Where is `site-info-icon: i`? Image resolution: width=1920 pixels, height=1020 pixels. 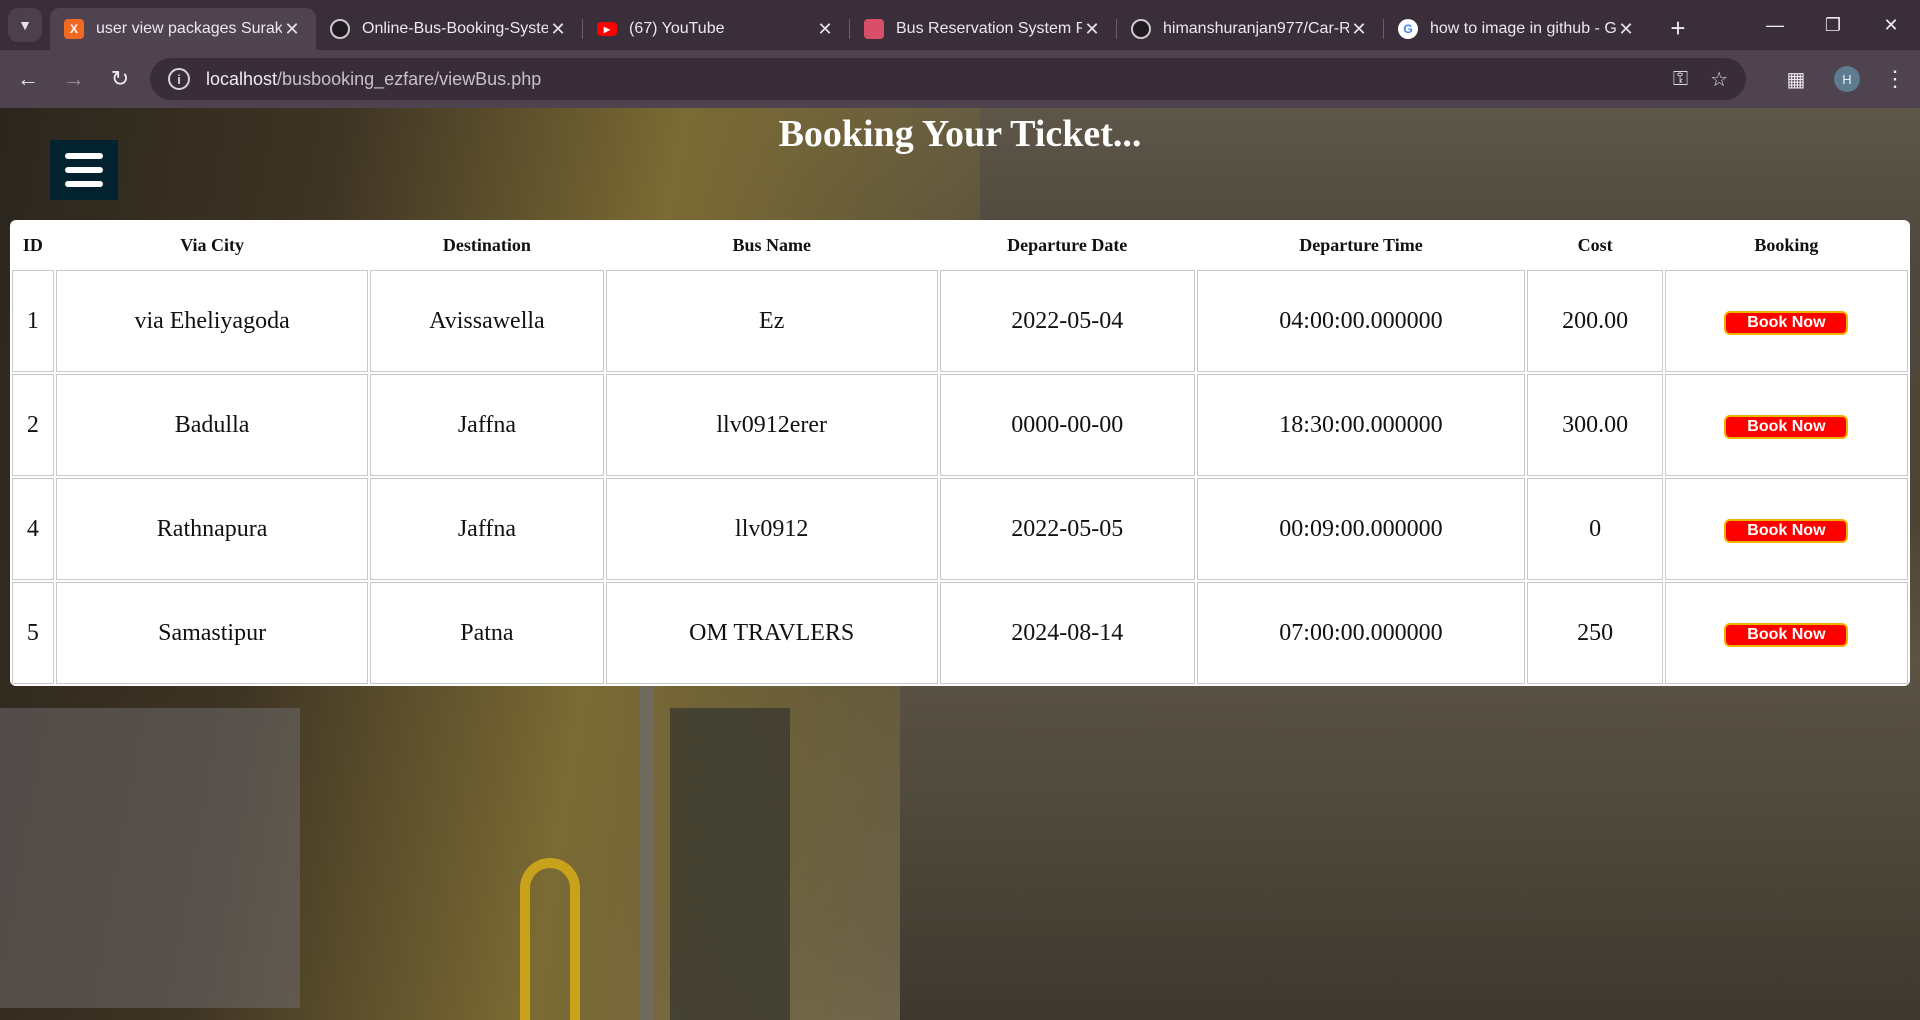 site-info-icon: i is located at coordinates (179, 79).